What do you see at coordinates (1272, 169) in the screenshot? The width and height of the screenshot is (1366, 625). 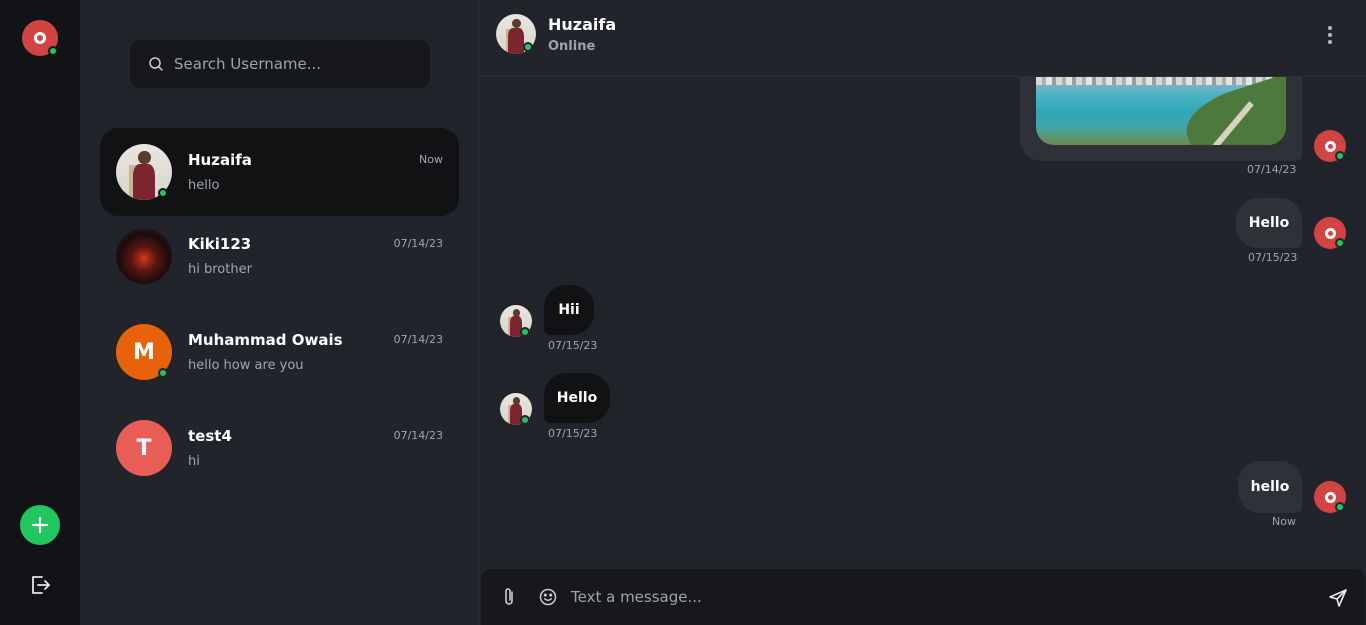 I see `message-time: 07/14/23` at bounding box center [1272, 169].